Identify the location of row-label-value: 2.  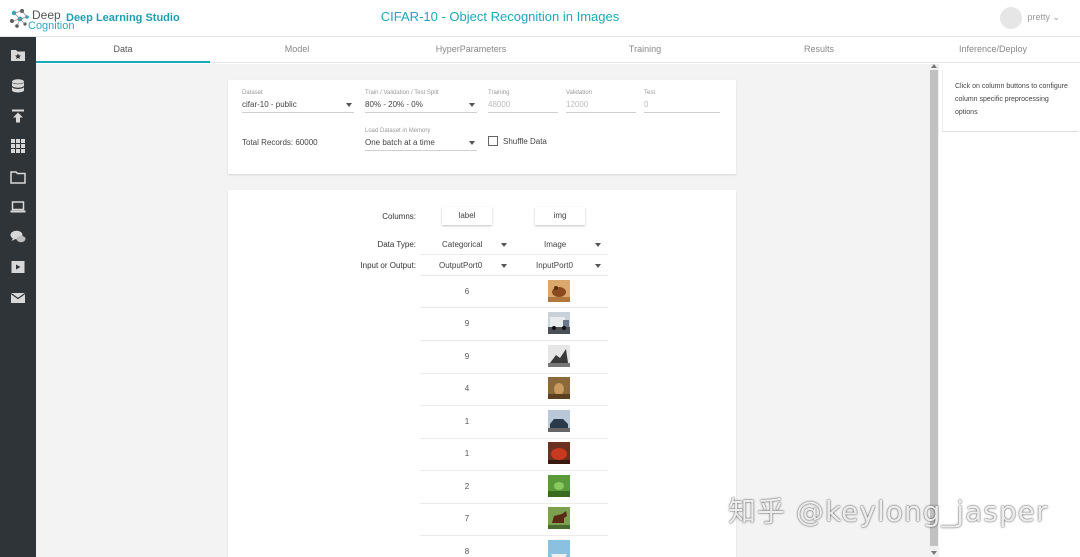
(467, 486).